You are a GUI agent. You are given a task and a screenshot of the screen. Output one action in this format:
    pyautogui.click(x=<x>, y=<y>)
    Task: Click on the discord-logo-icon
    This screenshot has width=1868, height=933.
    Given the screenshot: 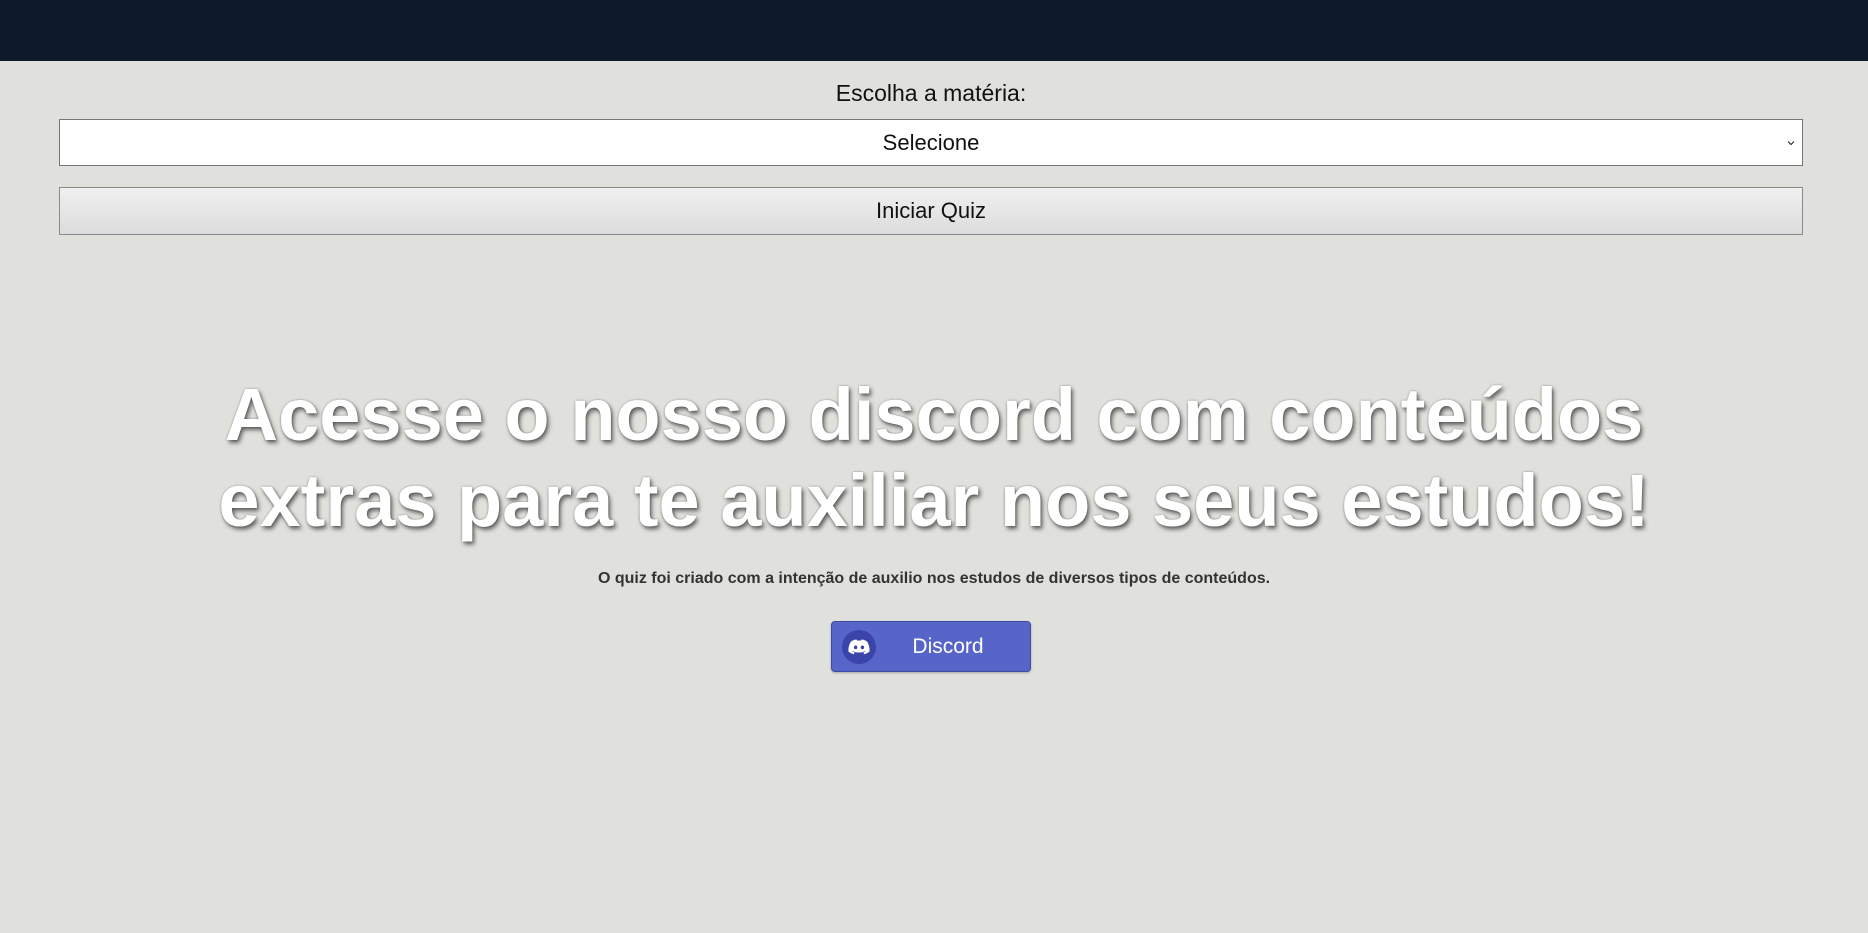 What is the action you would take?
    pyautogui.click(x=859, y=646)
    